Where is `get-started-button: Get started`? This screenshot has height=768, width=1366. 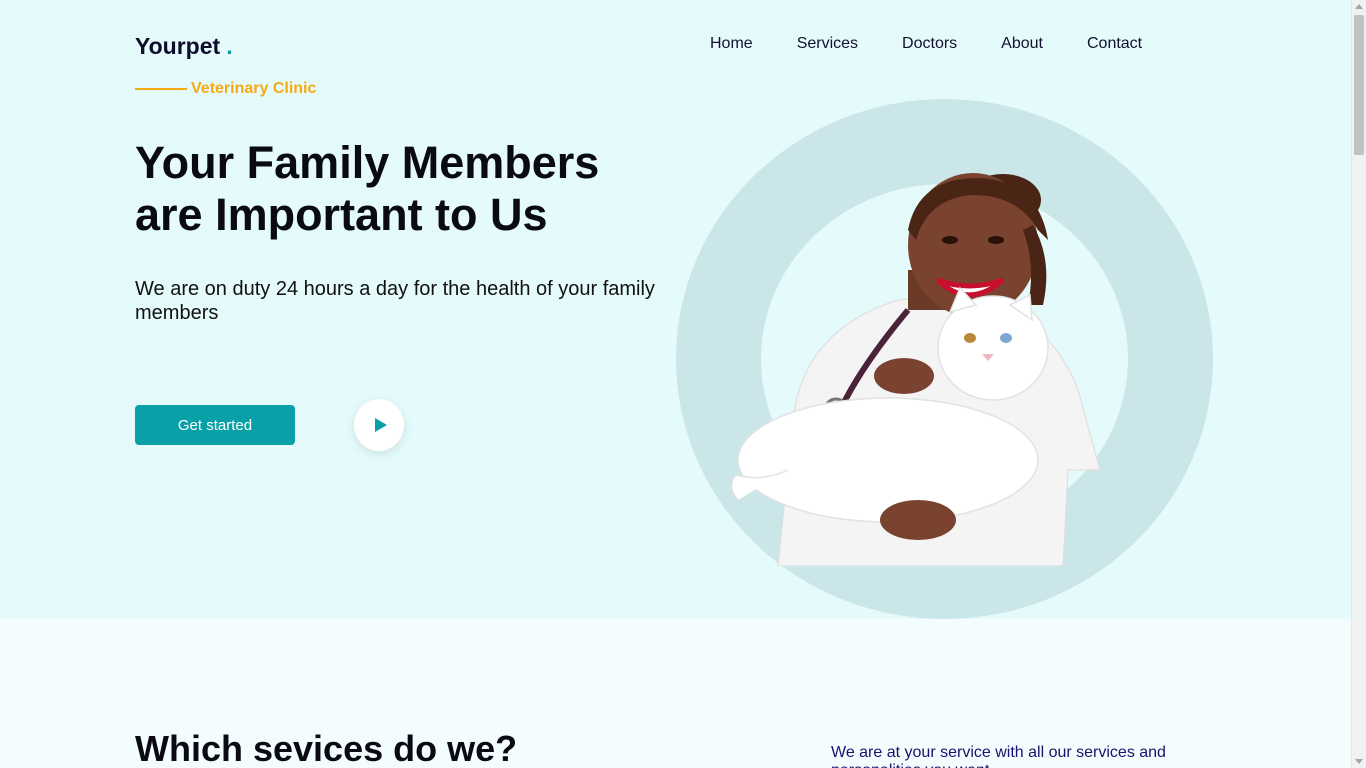 get-started-button: Get started is located at coordinates (215, 425).